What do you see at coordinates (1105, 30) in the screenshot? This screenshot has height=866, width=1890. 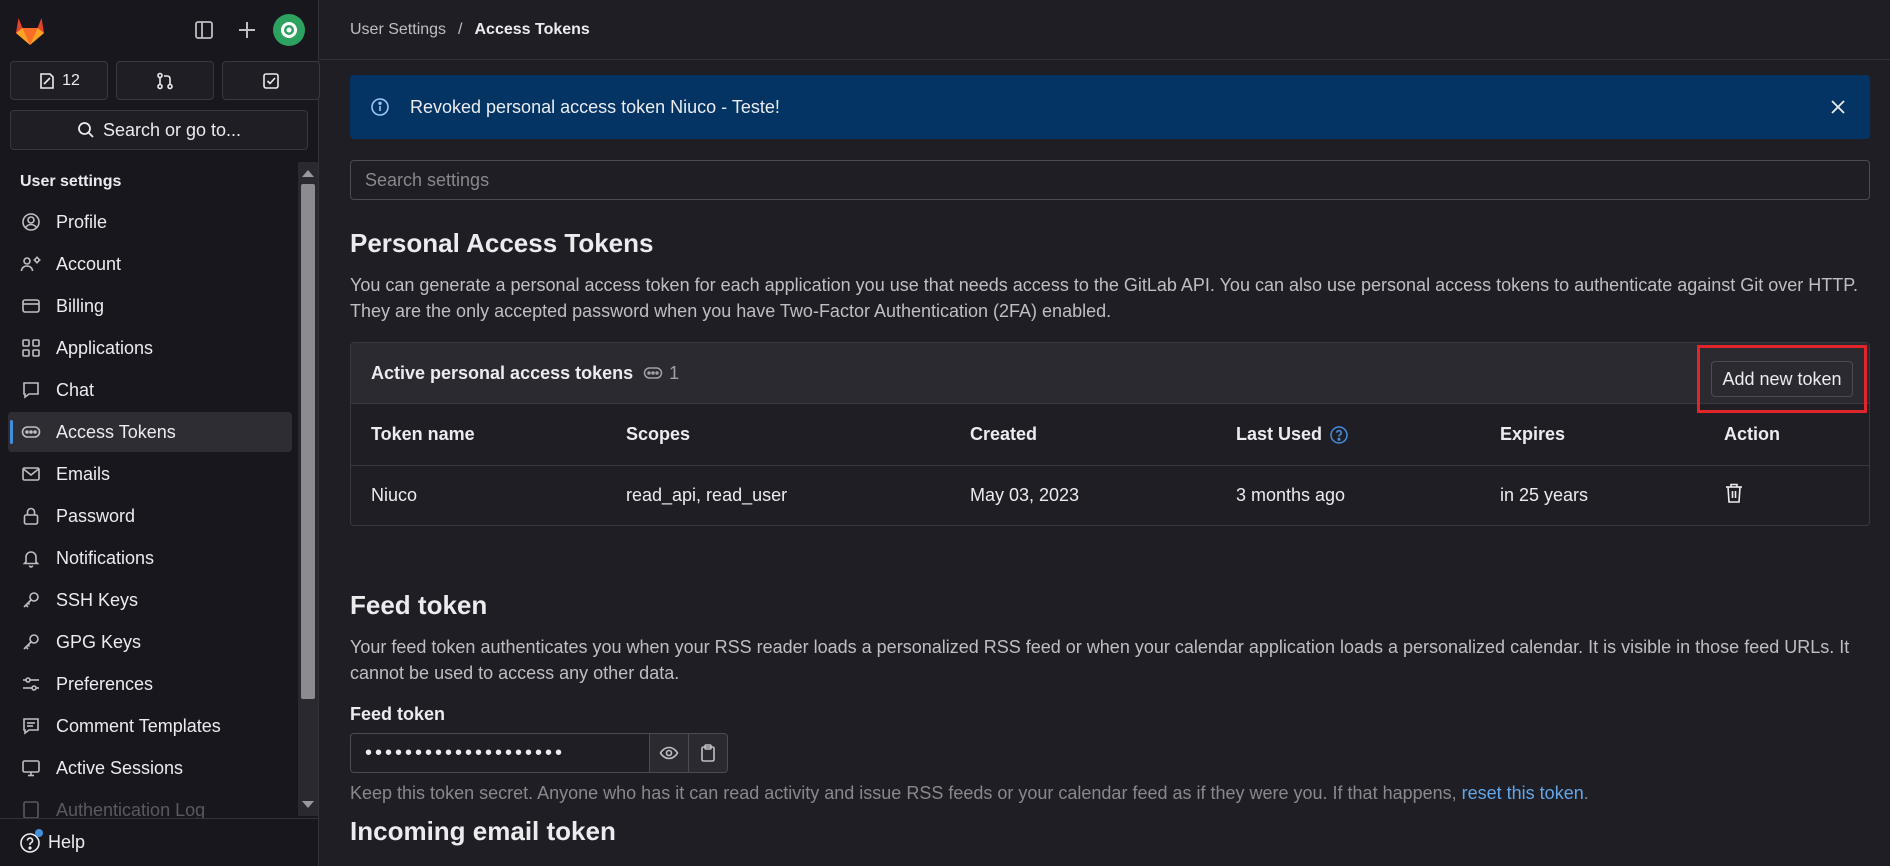 I see `breadcrumb: User Settings / Access Tokens` at bounding box center [1105, 30].